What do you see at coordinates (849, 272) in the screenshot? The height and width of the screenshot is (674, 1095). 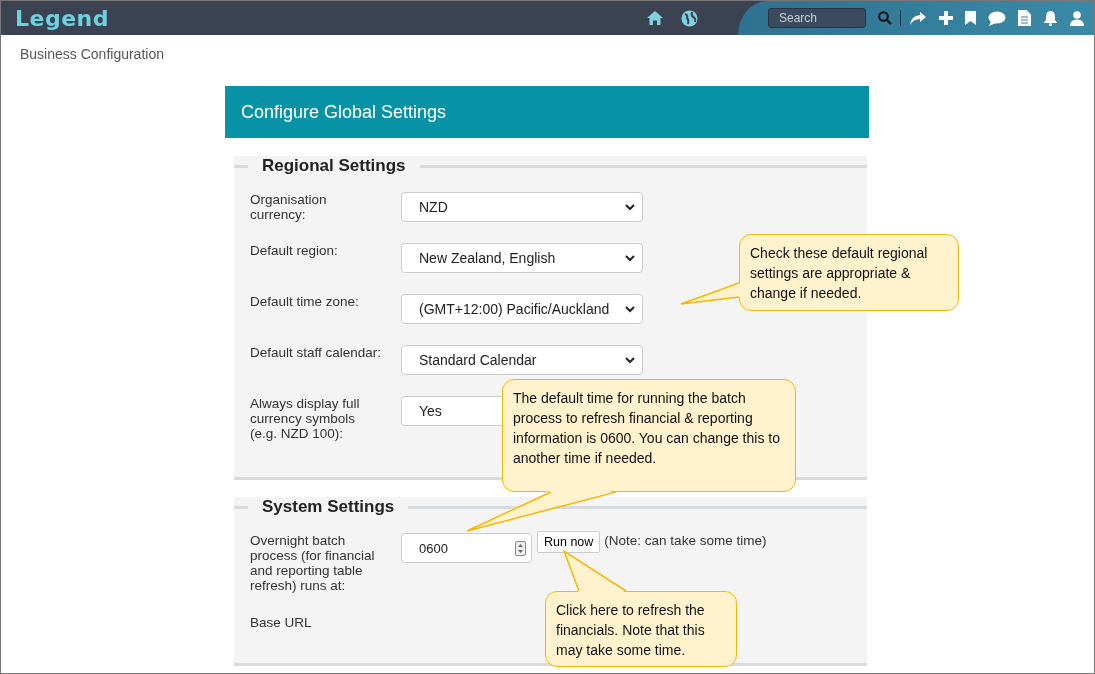 I see `callout-tooltip: Check these default regional settings are appropriate & change if needed.` at bounding box center [849, 272].